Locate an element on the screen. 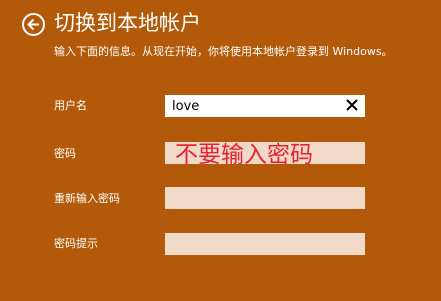  page-title: 切换到本地帐户 is located at coordinates (127, 23).